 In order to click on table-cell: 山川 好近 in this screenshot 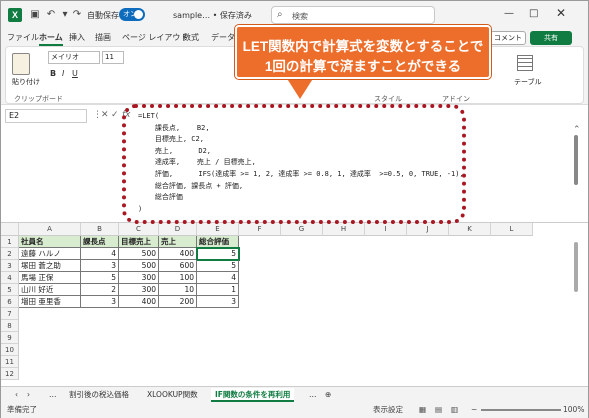, I will do `click(50, 290)`.